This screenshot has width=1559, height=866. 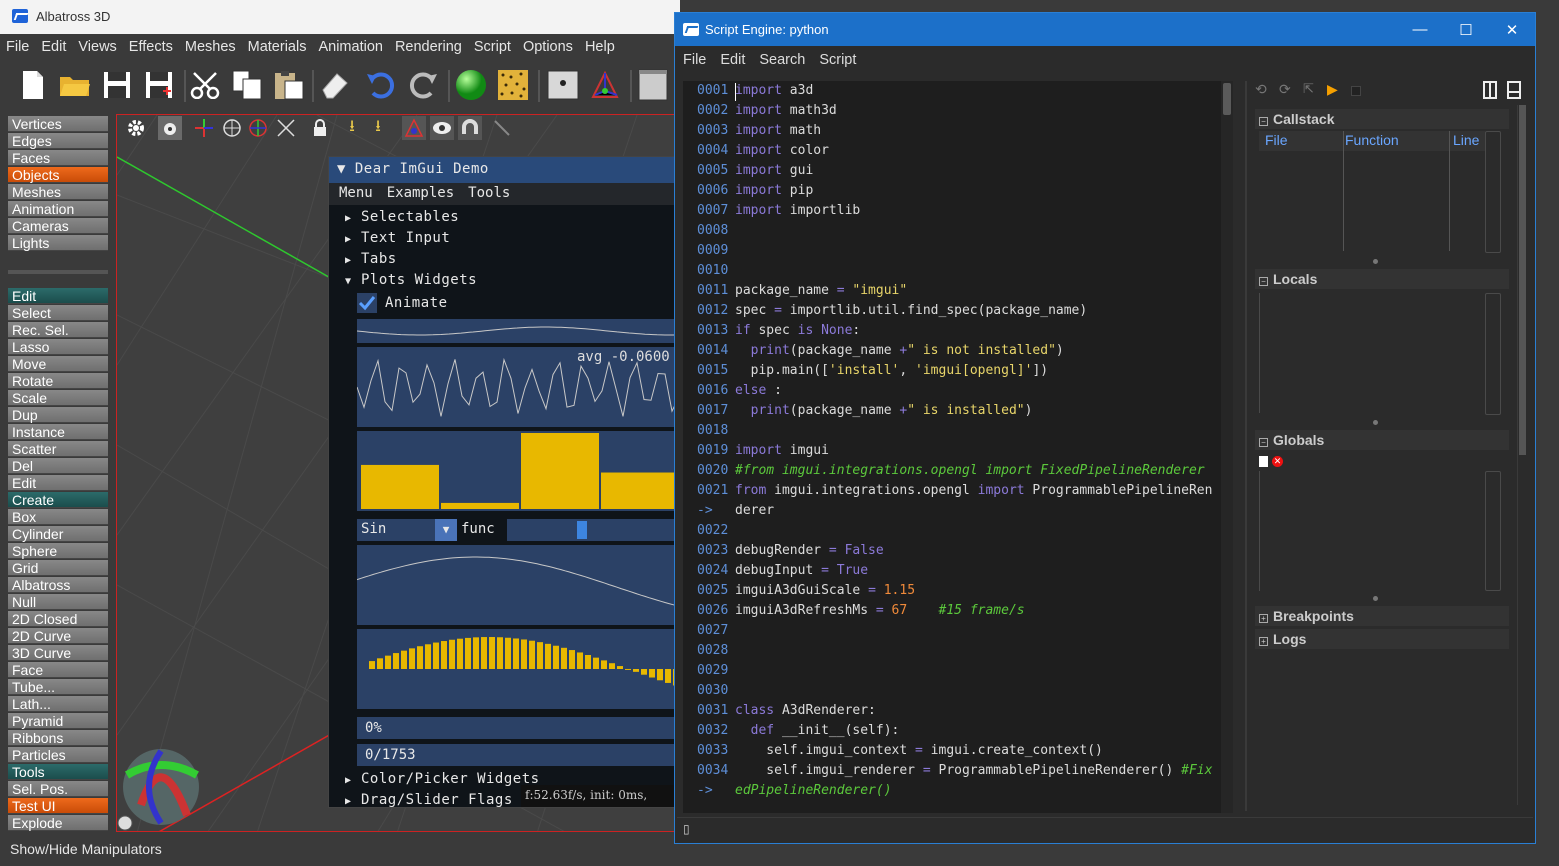 I want to click on sidebar-item-explode: Explode, so click(x=58, y=823).